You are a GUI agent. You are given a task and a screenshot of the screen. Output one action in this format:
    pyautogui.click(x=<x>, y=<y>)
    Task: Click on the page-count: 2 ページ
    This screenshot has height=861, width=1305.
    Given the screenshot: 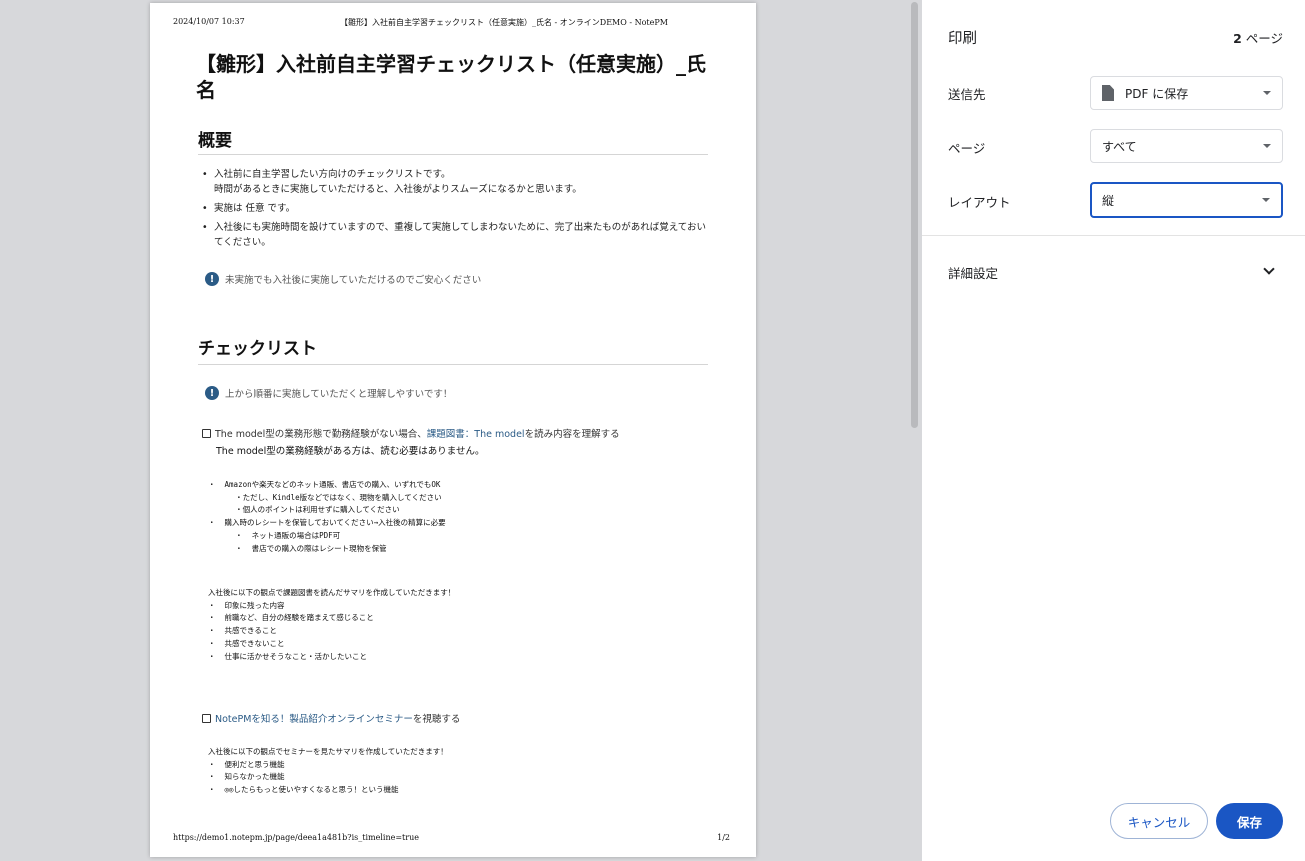 What is the action you would take?
    pyautogui.click(x=1258, y=38)
    